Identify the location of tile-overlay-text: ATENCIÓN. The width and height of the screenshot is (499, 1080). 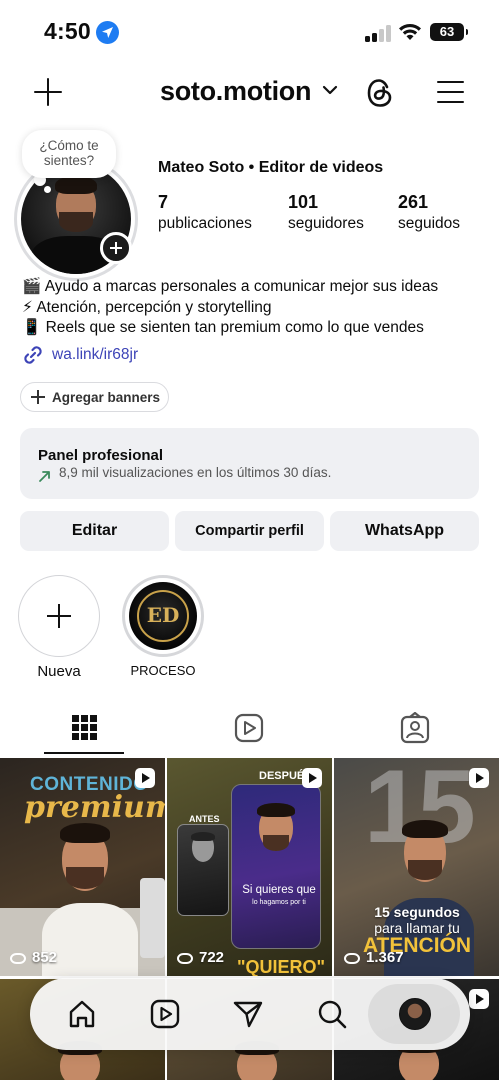
(417, 945).